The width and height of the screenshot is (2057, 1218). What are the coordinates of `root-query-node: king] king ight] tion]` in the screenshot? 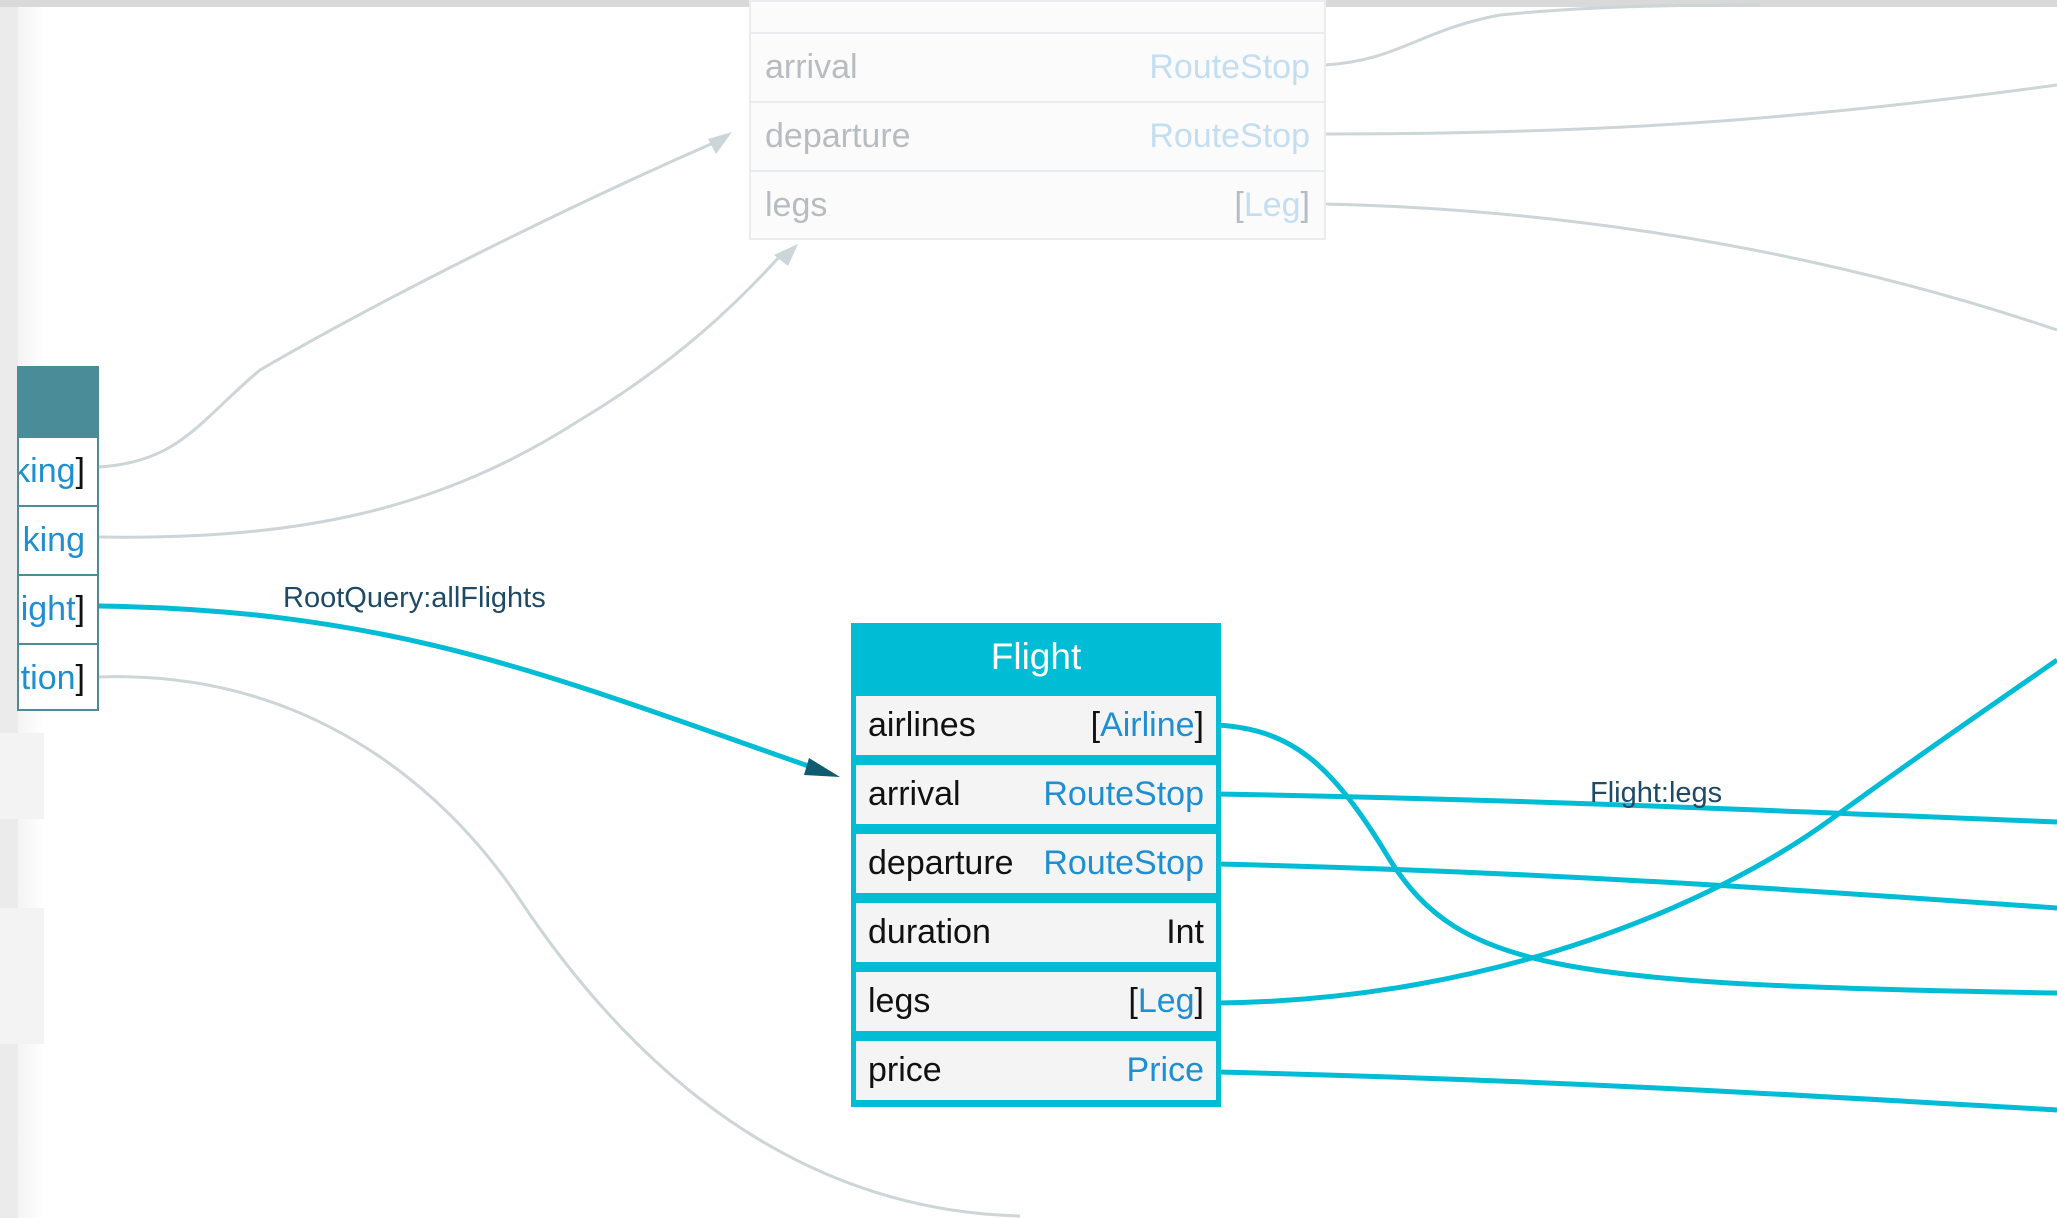 It's located at (58, 538).